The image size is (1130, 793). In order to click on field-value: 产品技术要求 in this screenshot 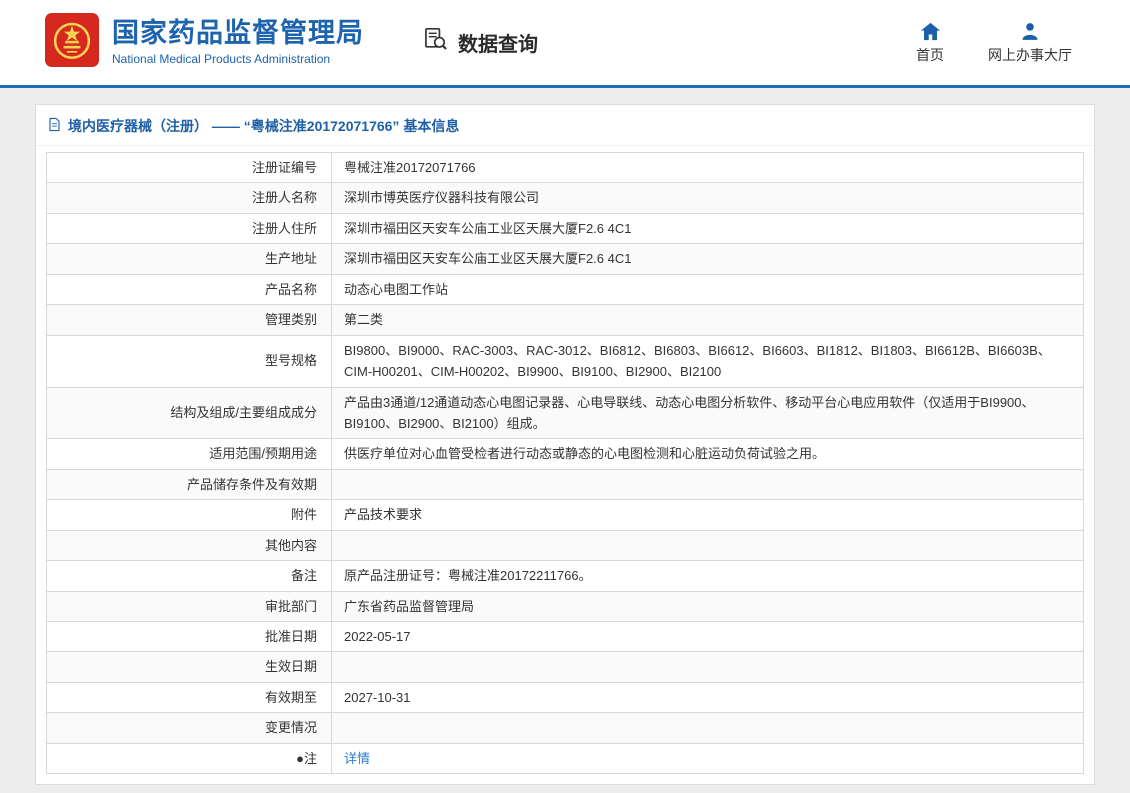, I will do `click(707, 515)`.